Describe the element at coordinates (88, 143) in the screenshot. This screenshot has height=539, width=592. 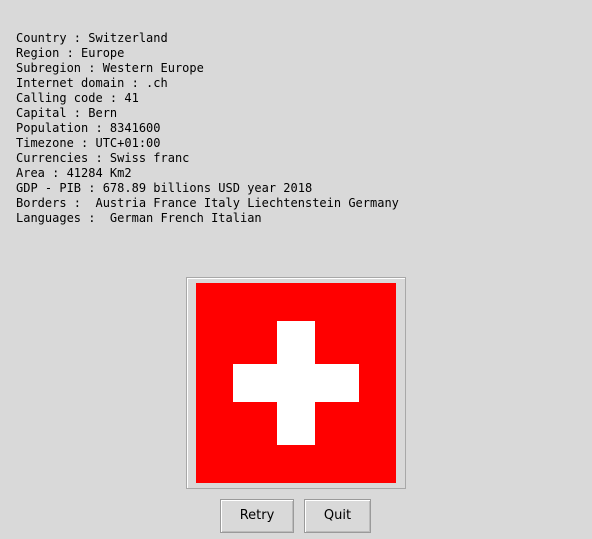
I see `timezone-line: Timezone : UTC+01:00` at that location.